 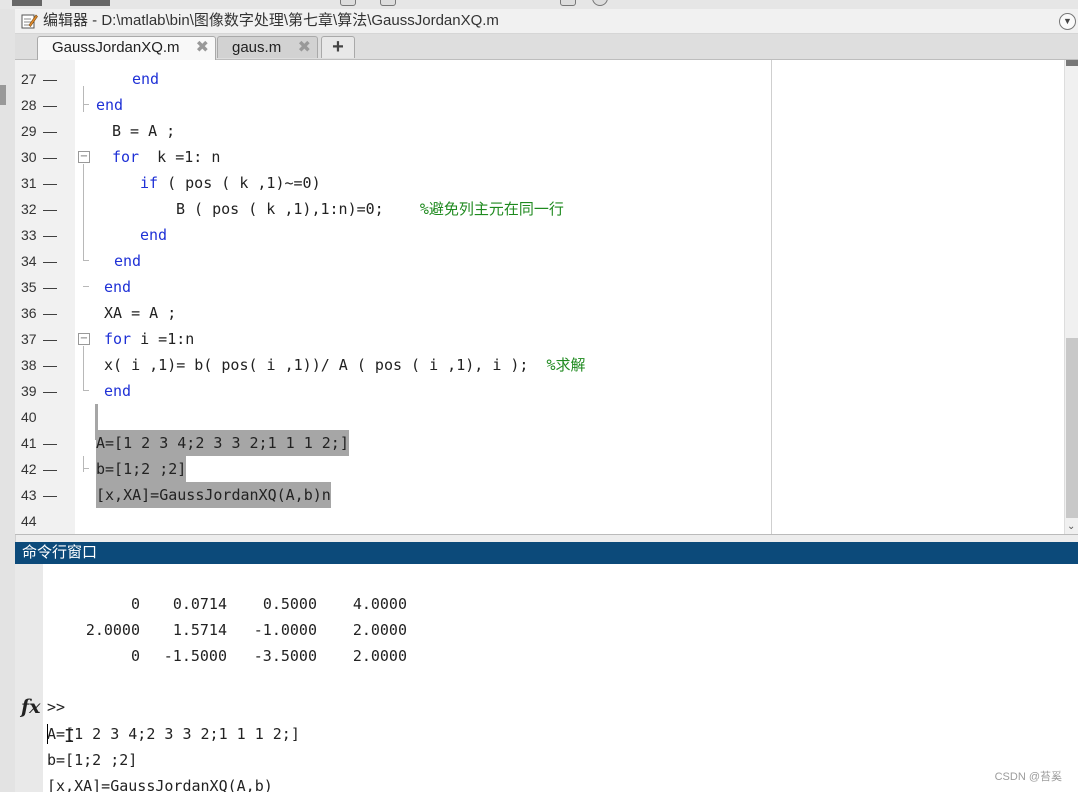 I want to click on watermark: CSDN @苔奚, so click(x=1028, y=777).